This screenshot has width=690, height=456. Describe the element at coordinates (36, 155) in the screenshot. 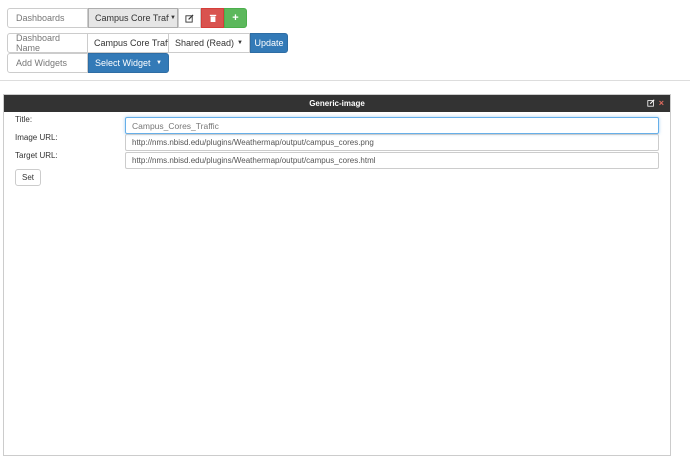

I see `target-url-label: Target URL:` at that location.